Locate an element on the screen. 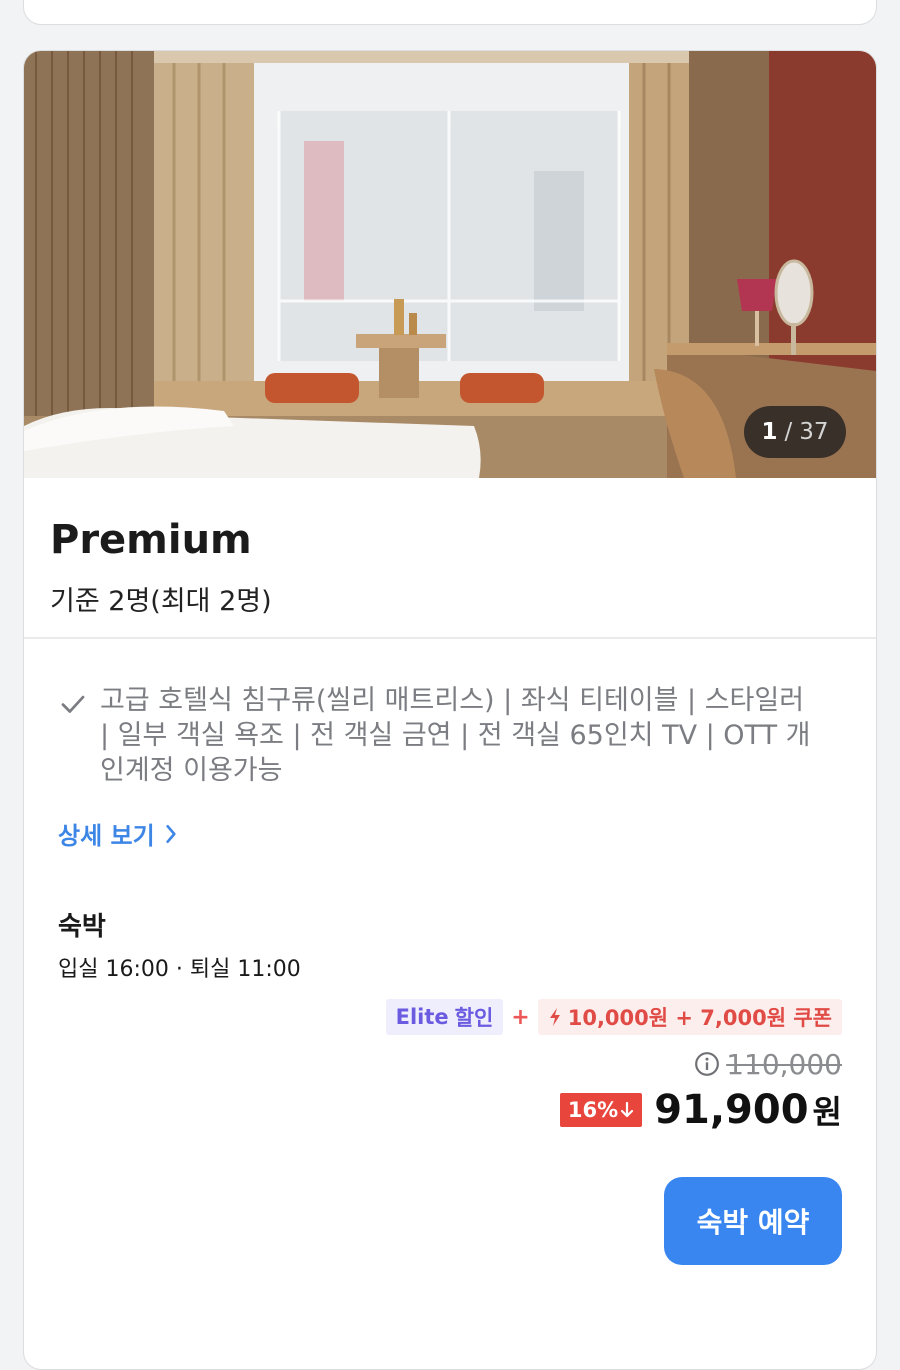  photo-counter-total: 37 is located at coordinates (814, 432).